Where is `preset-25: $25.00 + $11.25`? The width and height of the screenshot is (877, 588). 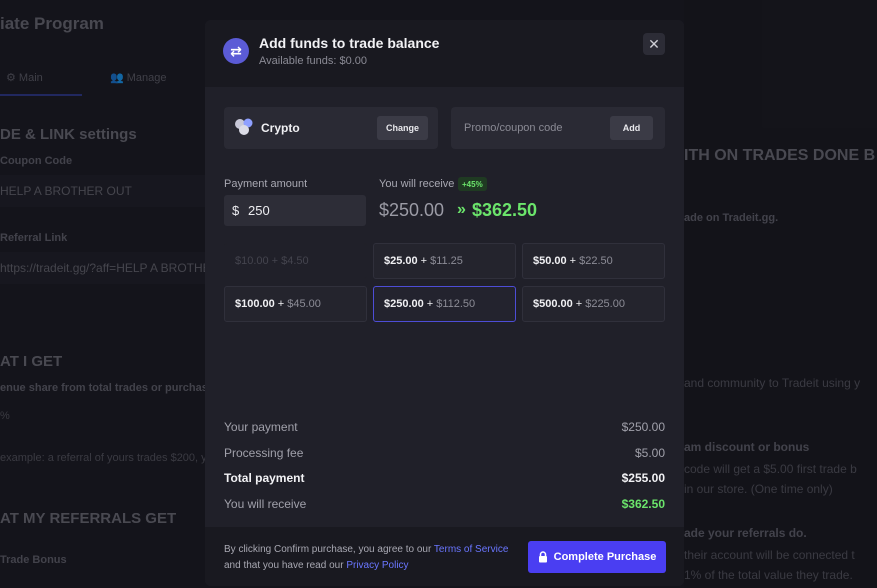 preset-25: $25.00 + $11.25 is located at coordinates (444, 261).